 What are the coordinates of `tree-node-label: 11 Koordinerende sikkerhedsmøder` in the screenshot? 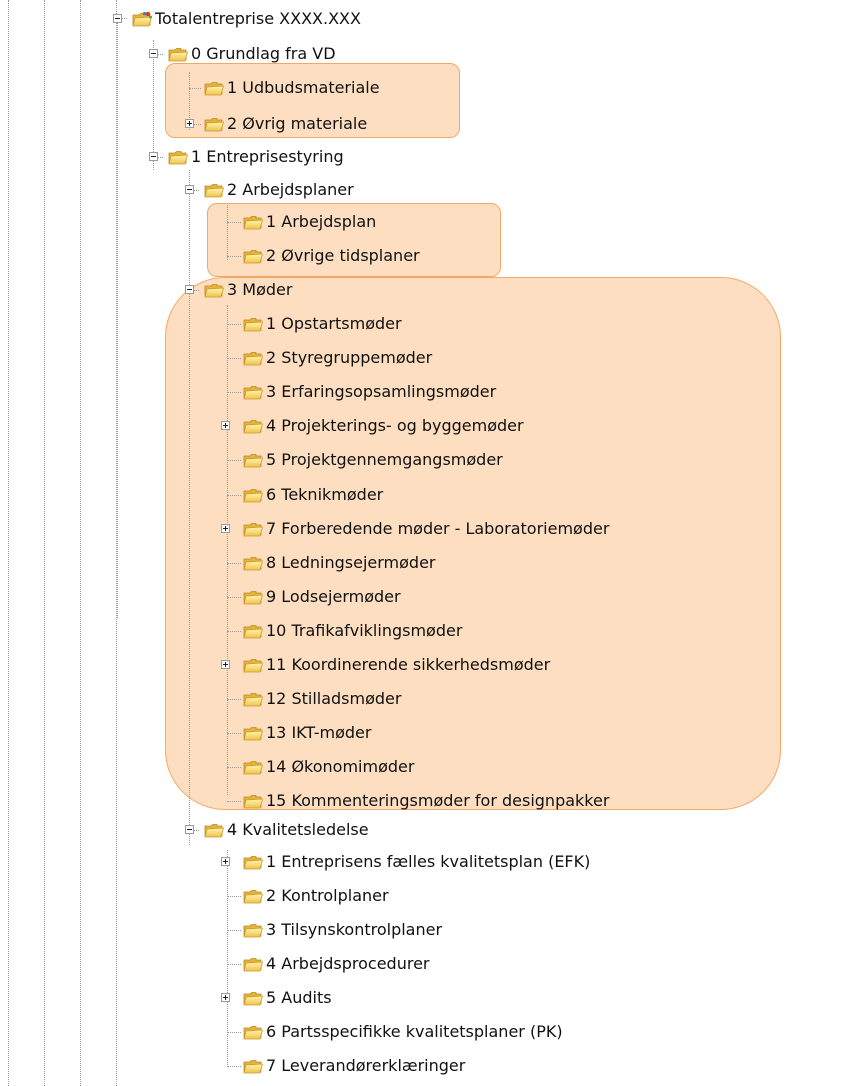 It's located at (408, 664).